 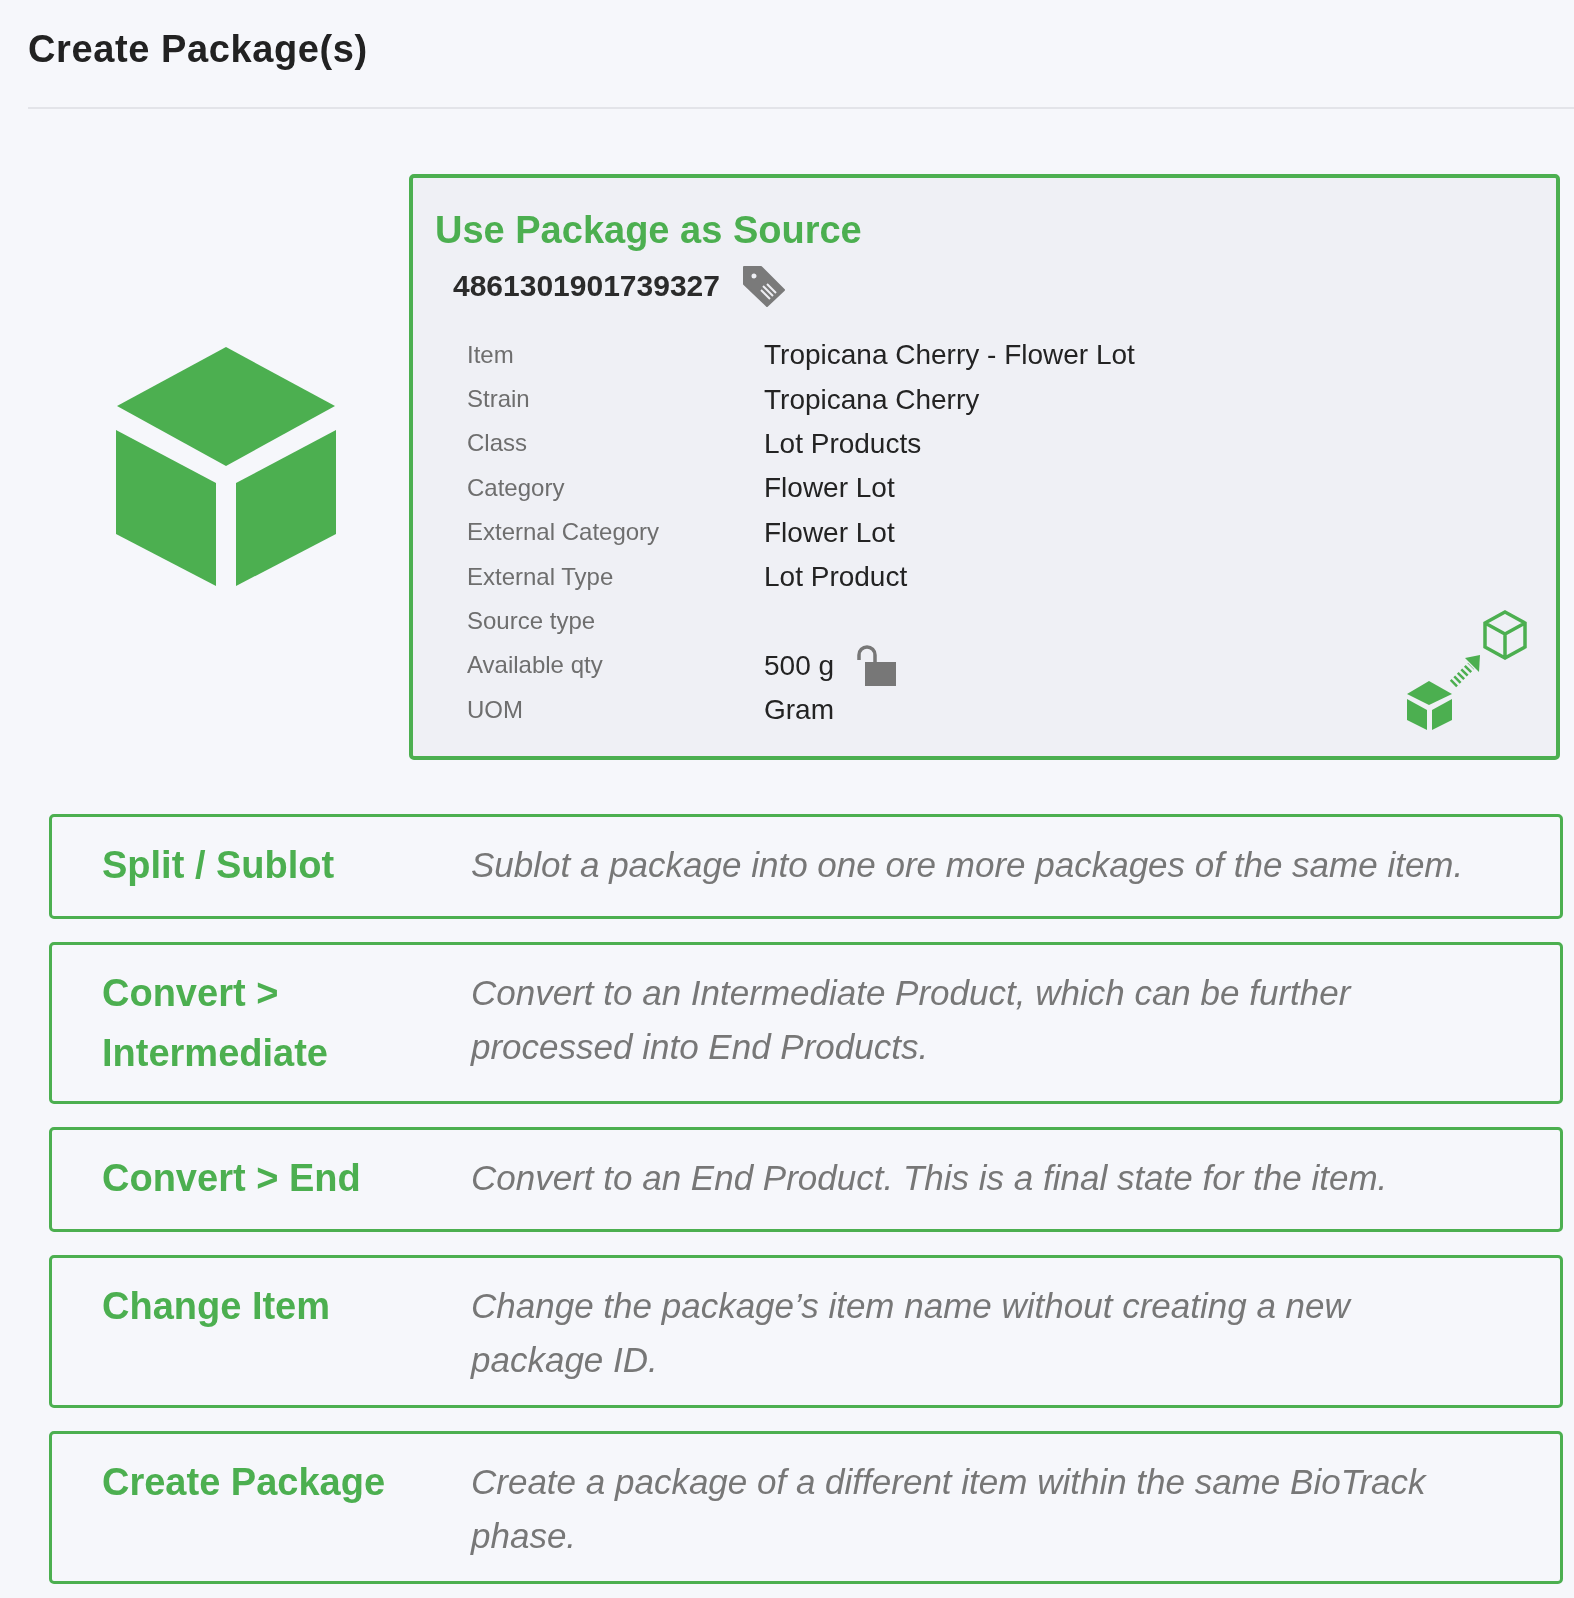 I want to click on detail-label: UOM, so click(x=495, y=709).